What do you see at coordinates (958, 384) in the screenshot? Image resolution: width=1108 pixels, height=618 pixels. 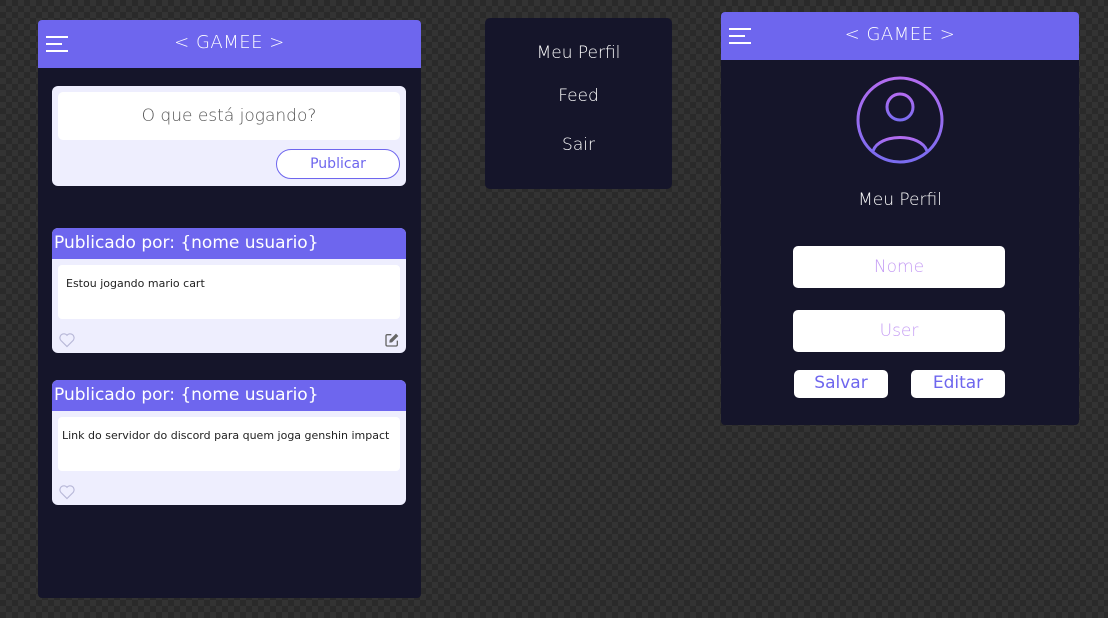 I see `edit-button: Editar` at bounding box center [958, 384].